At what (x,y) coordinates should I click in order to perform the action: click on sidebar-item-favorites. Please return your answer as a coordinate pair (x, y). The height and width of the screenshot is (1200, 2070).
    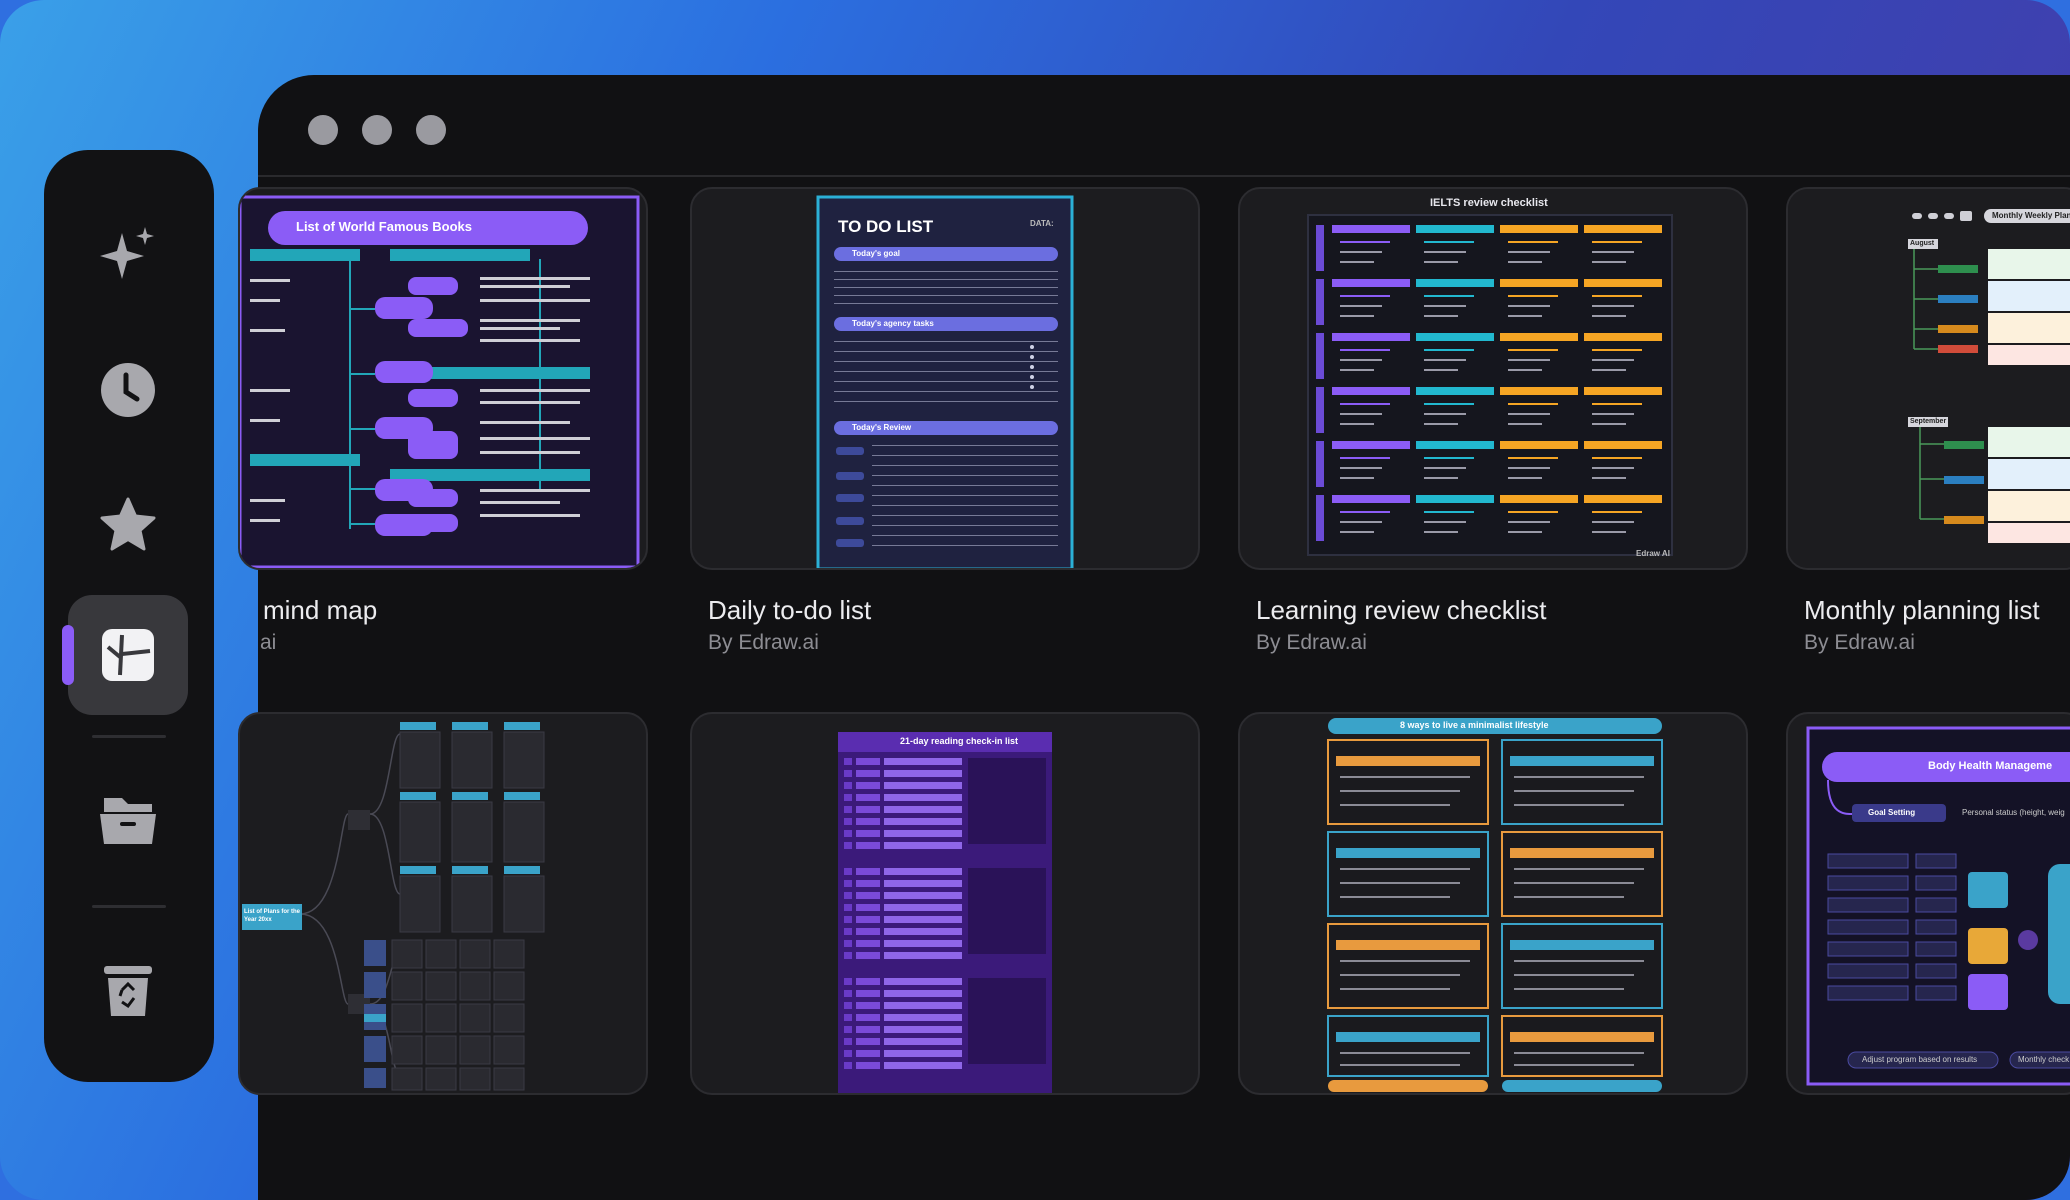
    Looking at the image, I should click on (128, 525).